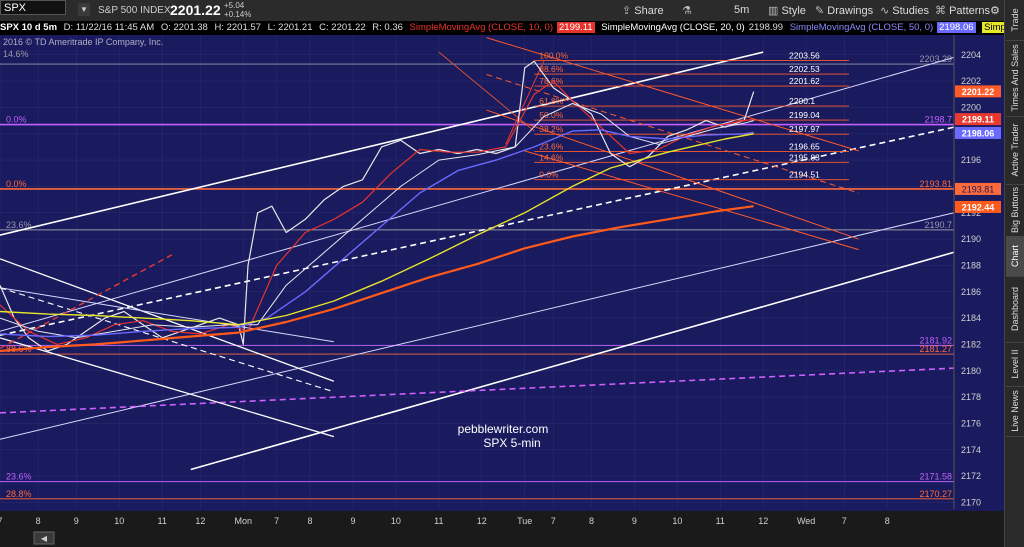 This screenshot has width=1024, height=547. I want to click on x-axis-panel, so click(502, 529).